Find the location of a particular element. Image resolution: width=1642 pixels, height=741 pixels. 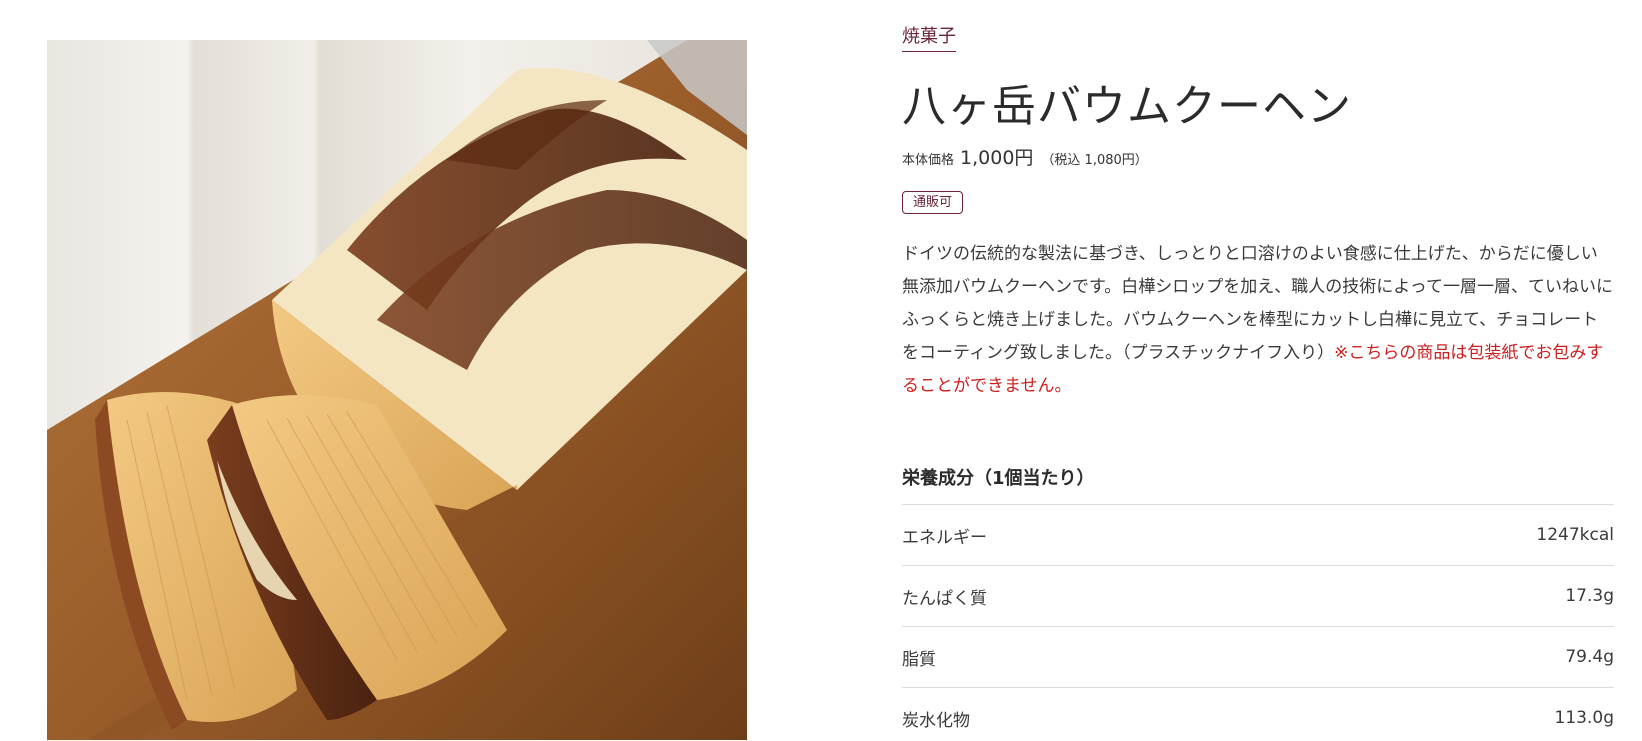

nutrition-row-protein: たんぱく質 17.3g is located at coordinates (1258, 595).